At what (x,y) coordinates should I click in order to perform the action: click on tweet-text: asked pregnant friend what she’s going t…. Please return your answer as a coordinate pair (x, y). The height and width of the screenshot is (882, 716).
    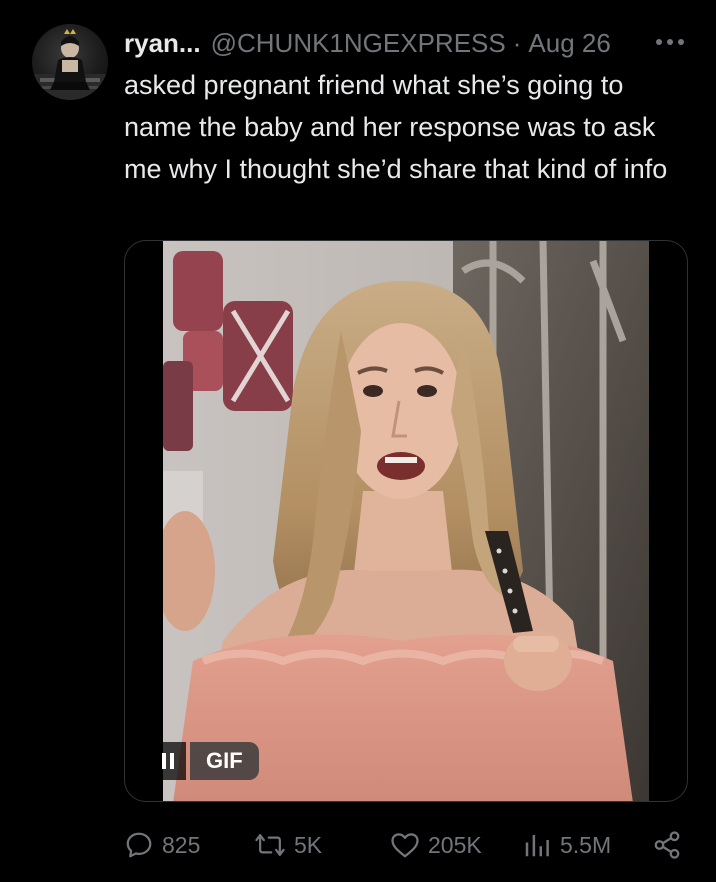
    Looking at the image, I should click on (396, 127).